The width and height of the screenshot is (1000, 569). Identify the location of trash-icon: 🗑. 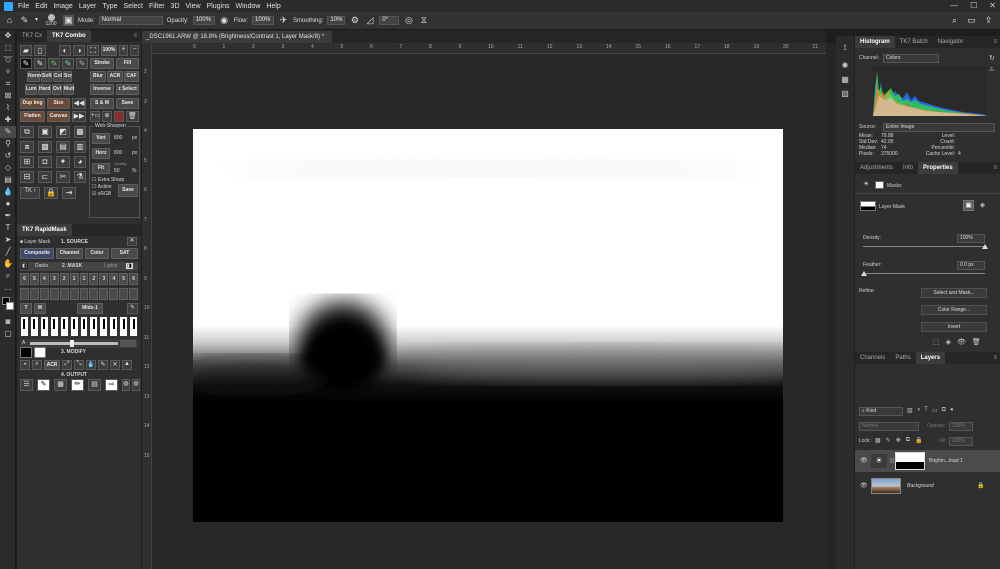
(976, 342).